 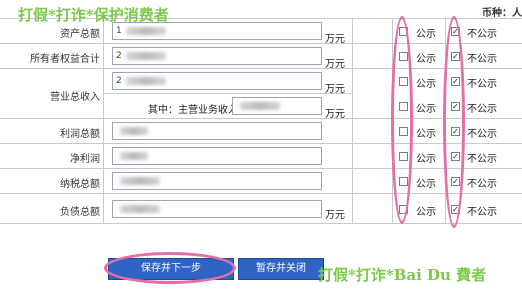 What do you see at coordinates (281, 269) in the screenshot?
I see `save-and-close-button: 暂存并关闭` at bounding box center [281, 269].